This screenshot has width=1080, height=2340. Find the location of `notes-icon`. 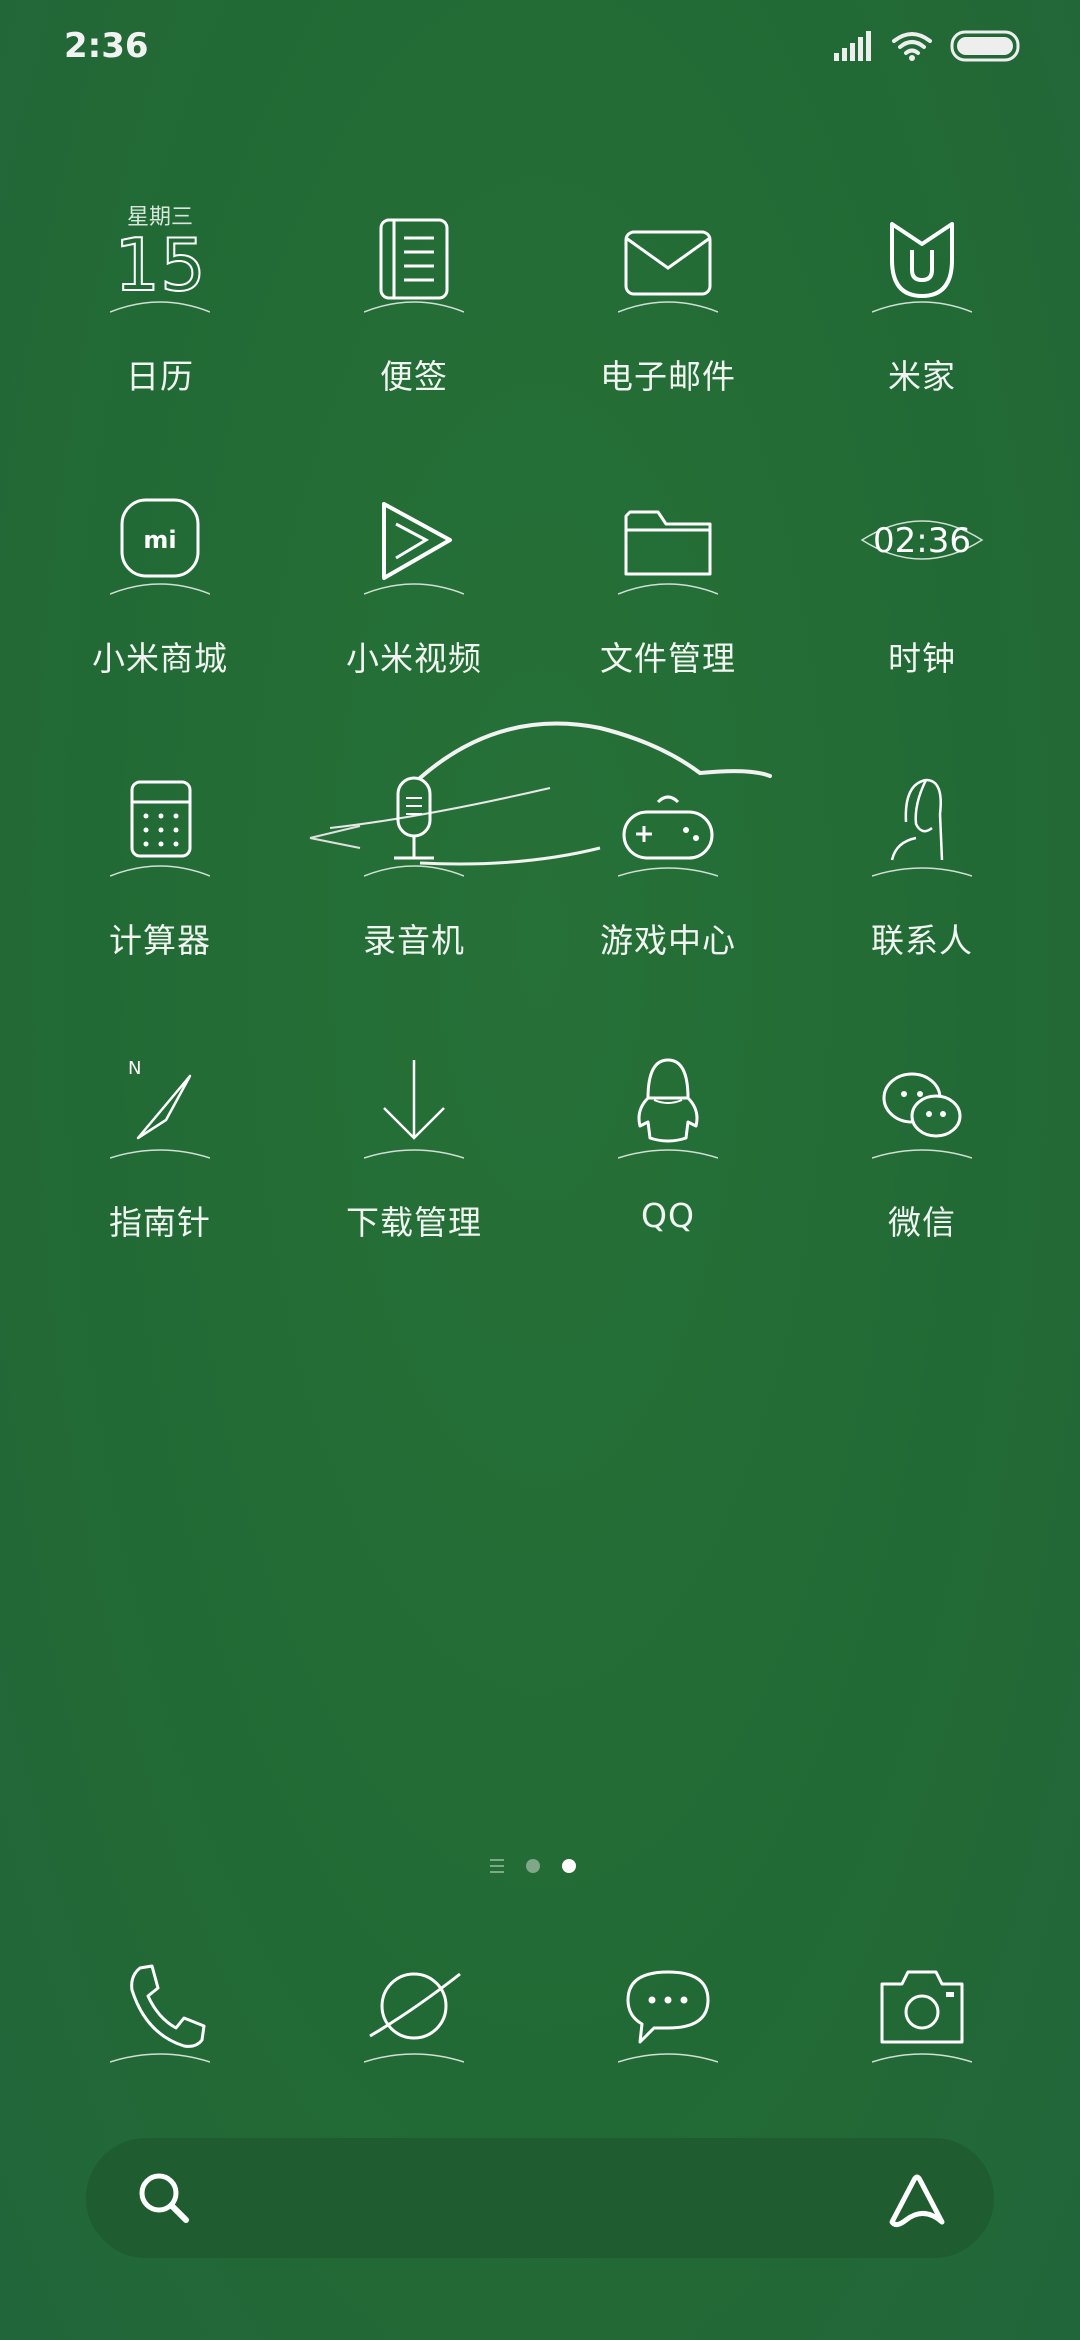

notes-icon is located at coordinates (414, 260).